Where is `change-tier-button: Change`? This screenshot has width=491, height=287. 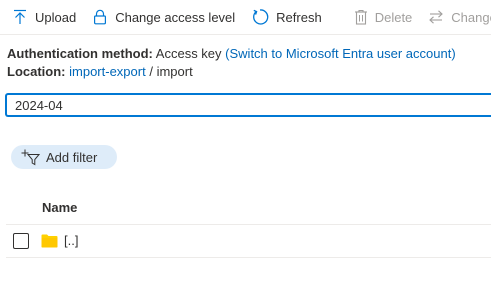 change-tier-button: Change is located at coordinates (455, 17).